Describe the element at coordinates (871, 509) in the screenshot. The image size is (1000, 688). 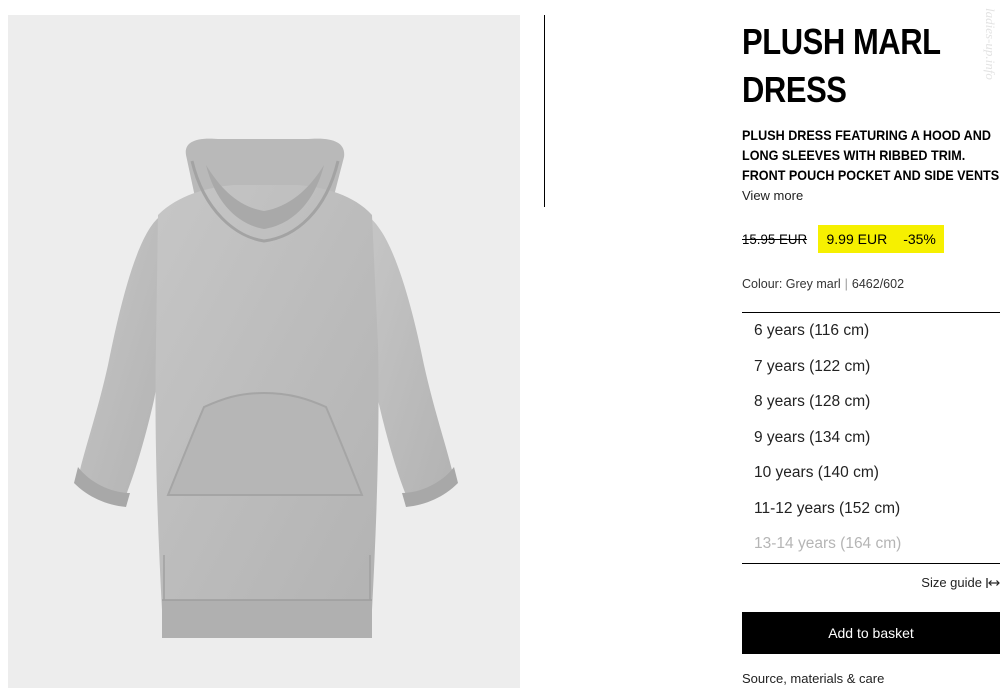
I see `size-option: 11-12 years (152 cm)` at that location.